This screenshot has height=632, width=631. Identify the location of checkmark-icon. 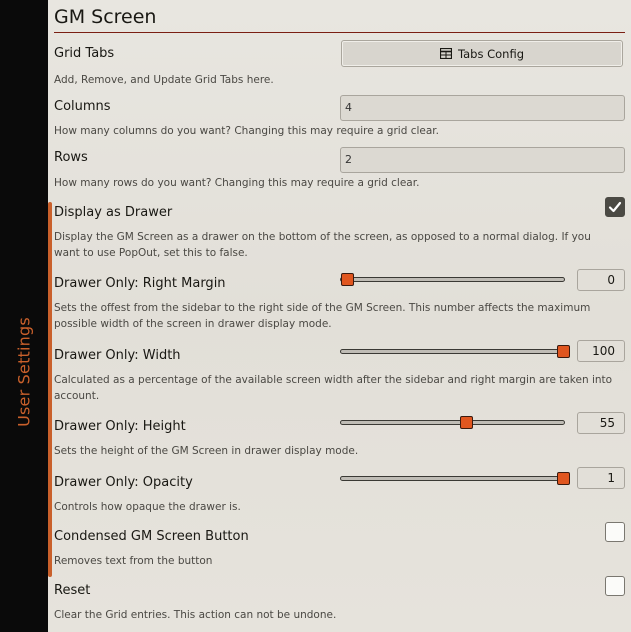
(615, 207).